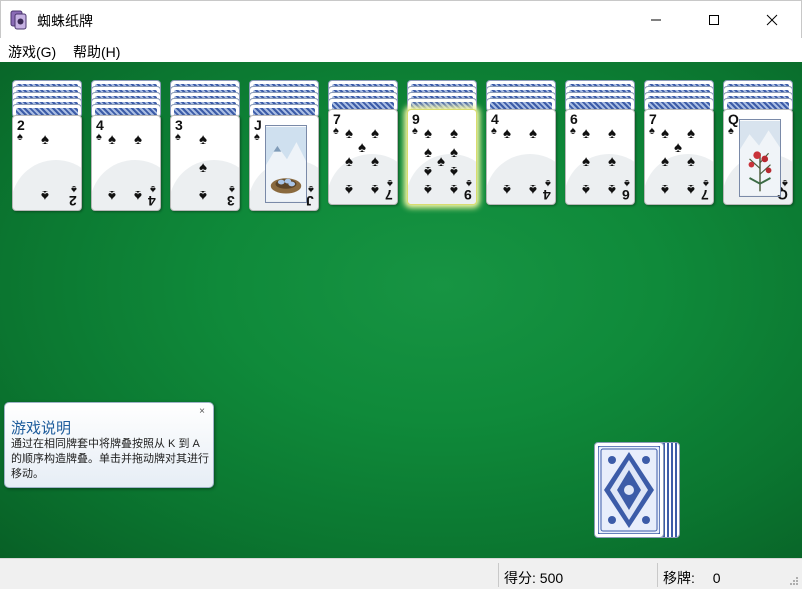 This screenshot has height=589, width=802. What do you see at coordinates (533, 578) in the screenshot?
I see `score-display: 得分: 500` at bounding box center [533, 578].